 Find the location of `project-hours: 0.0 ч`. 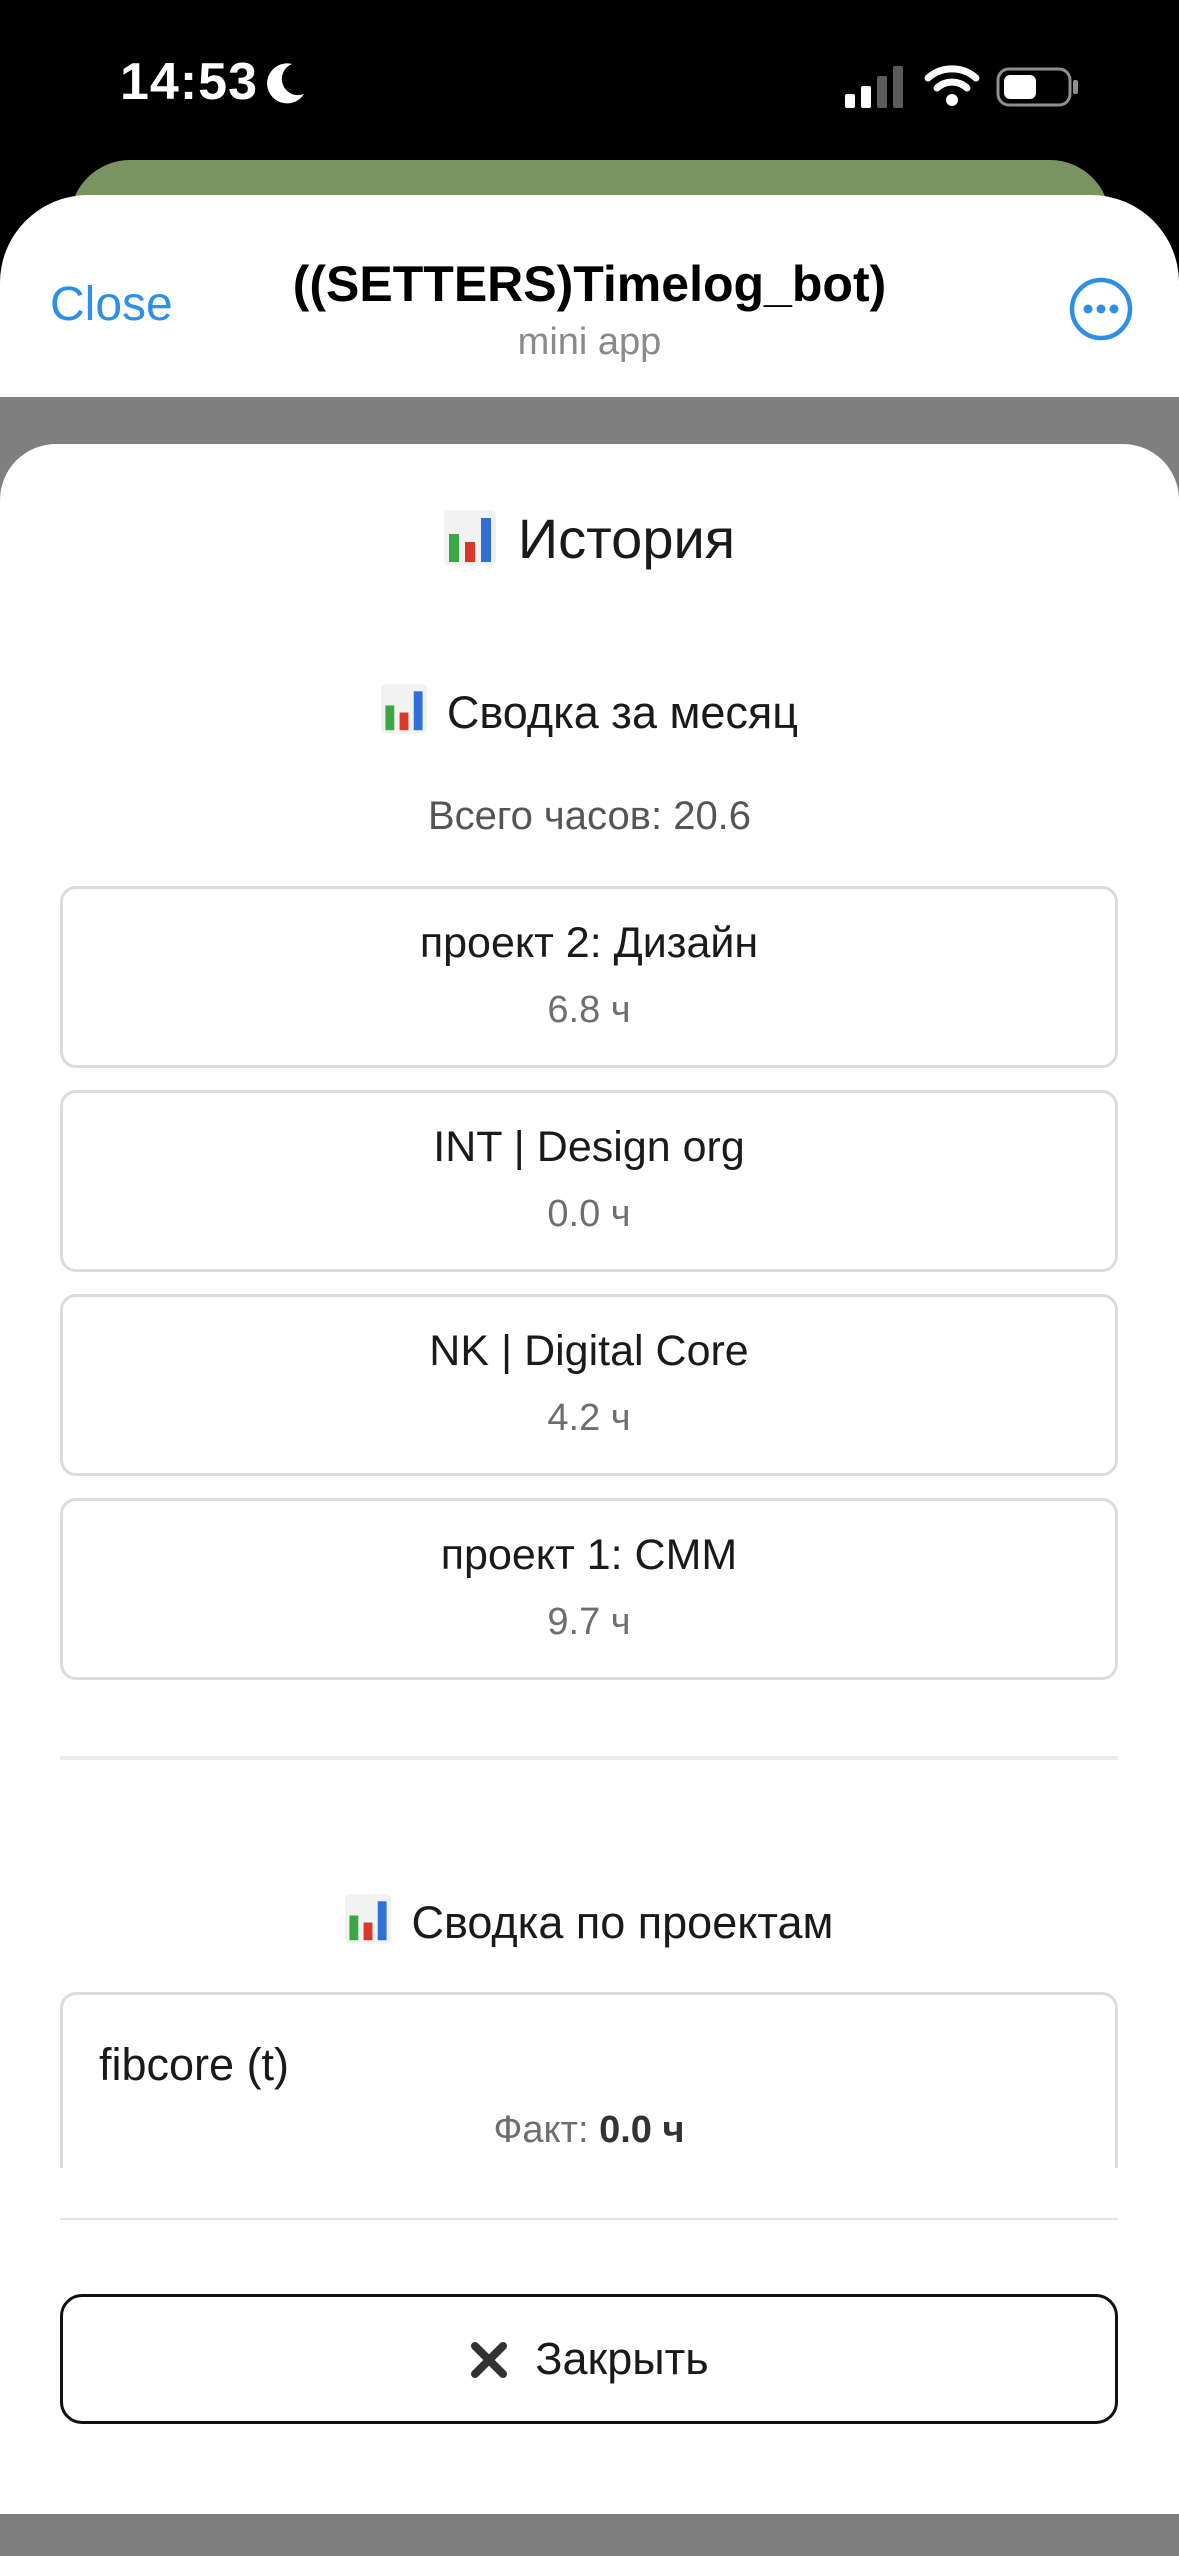

project-hours: 0.0 ч is located at coordinates (589, 1214).